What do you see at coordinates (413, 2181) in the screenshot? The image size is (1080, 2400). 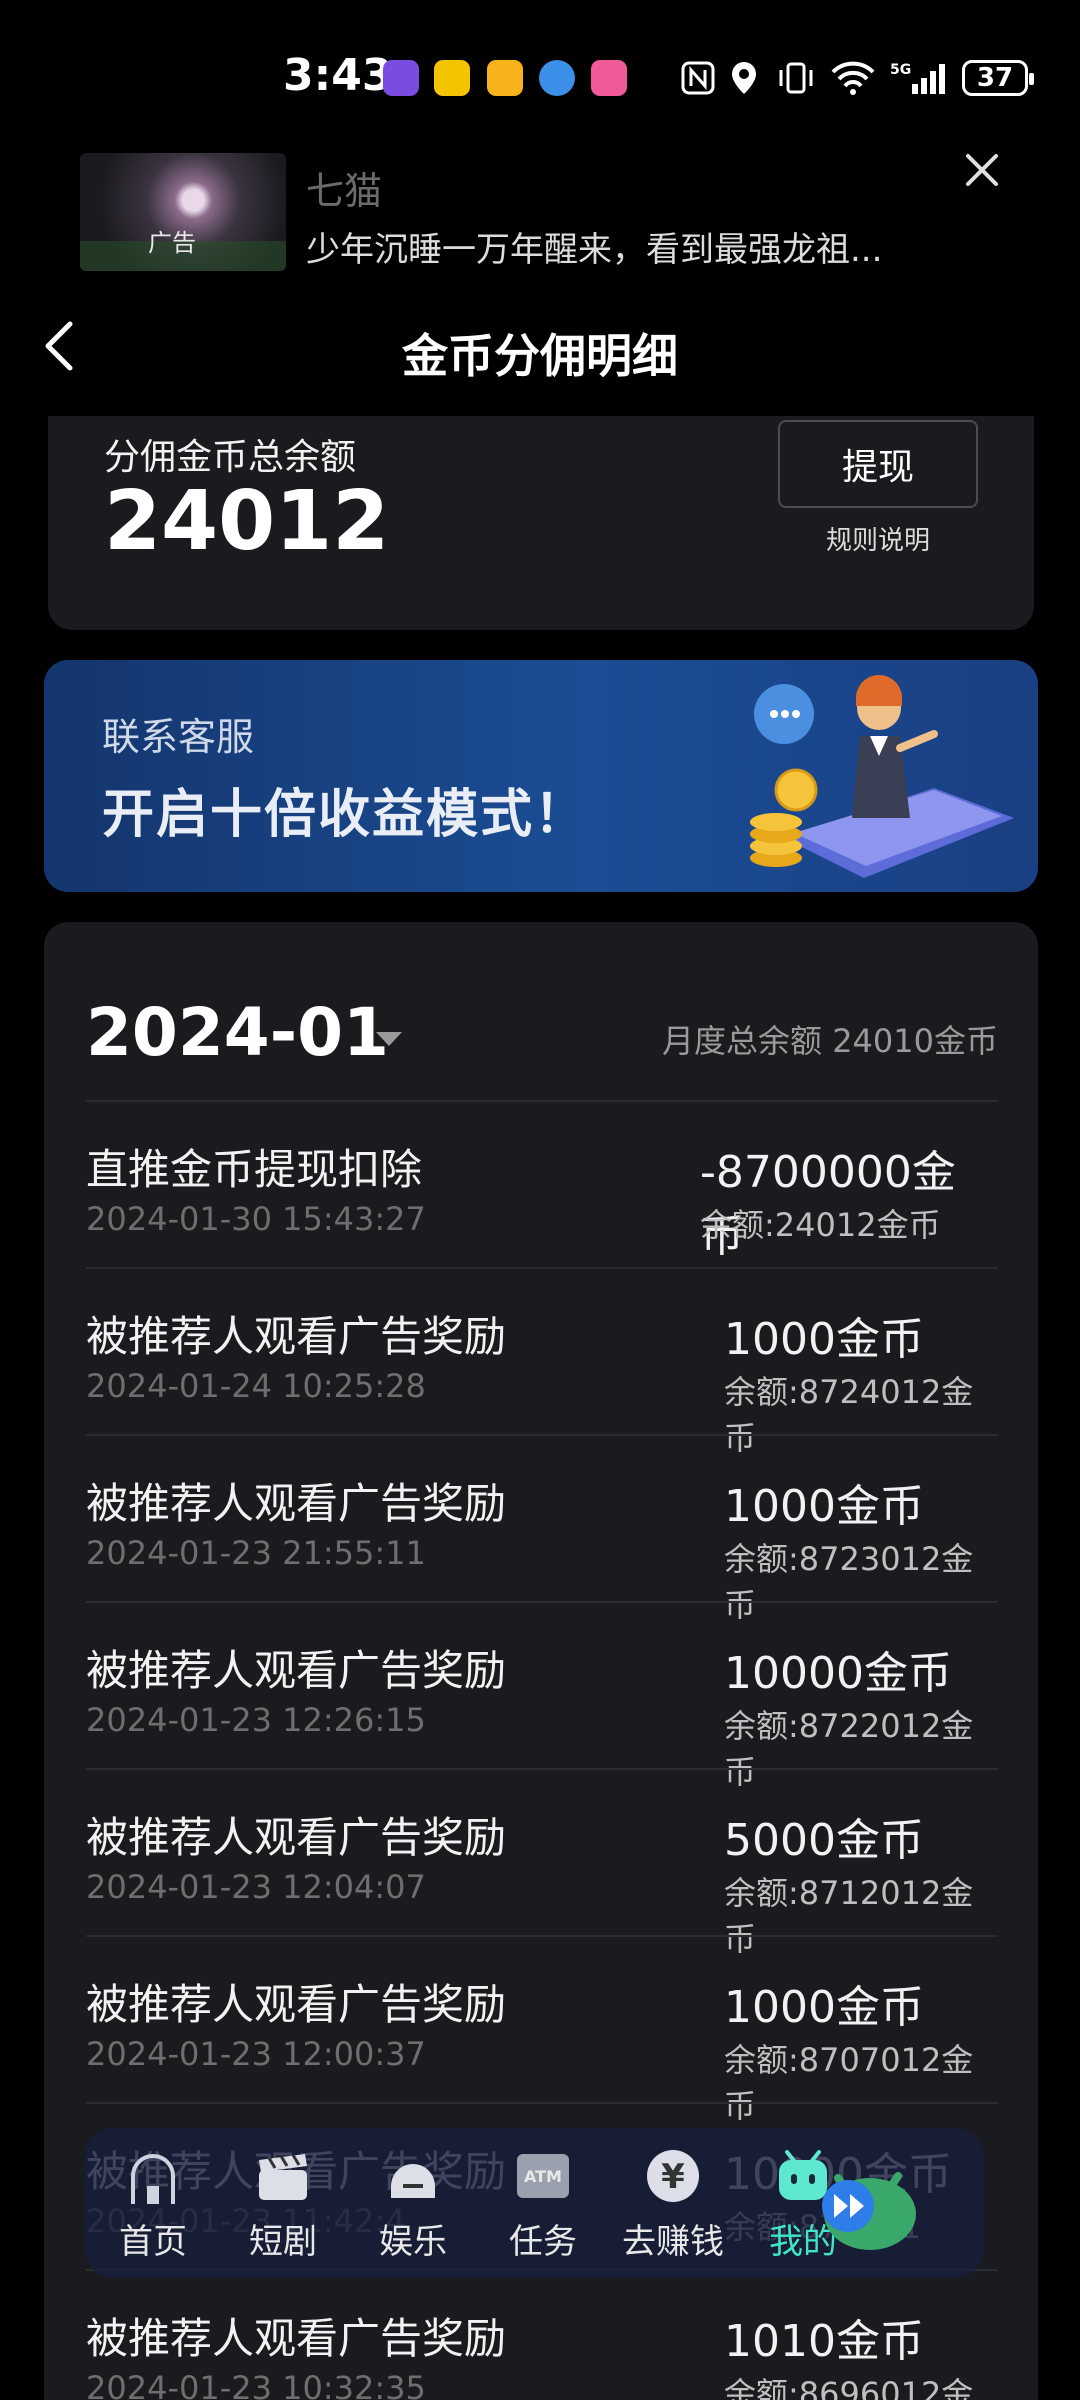 I see `game-icon` at bounding box center [413, 2181].